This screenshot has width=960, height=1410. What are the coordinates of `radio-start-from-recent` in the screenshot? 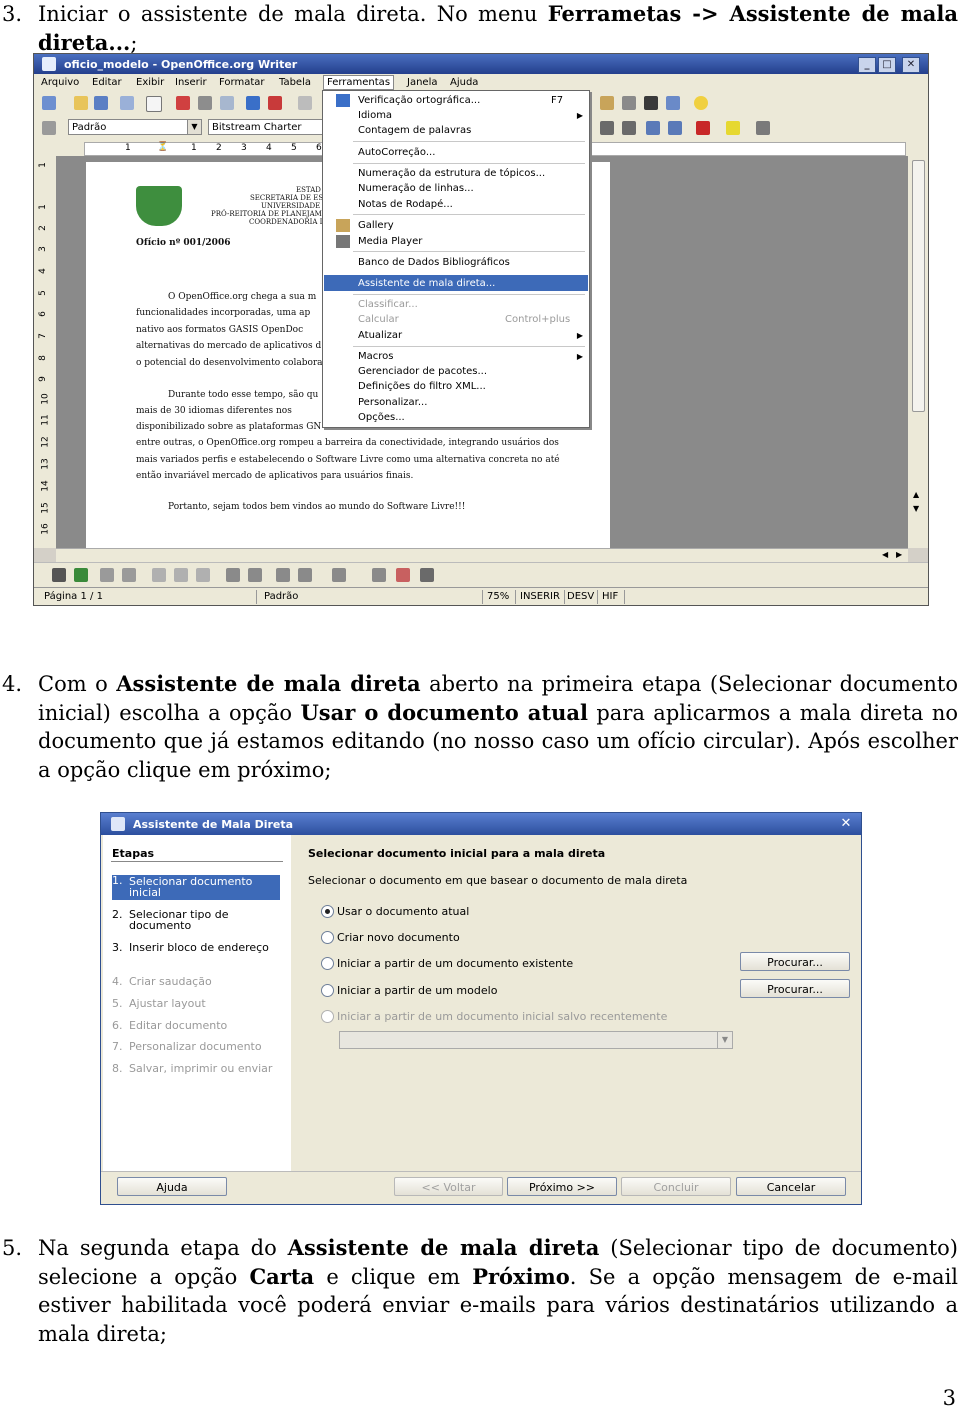 It's located at (327, 1016).